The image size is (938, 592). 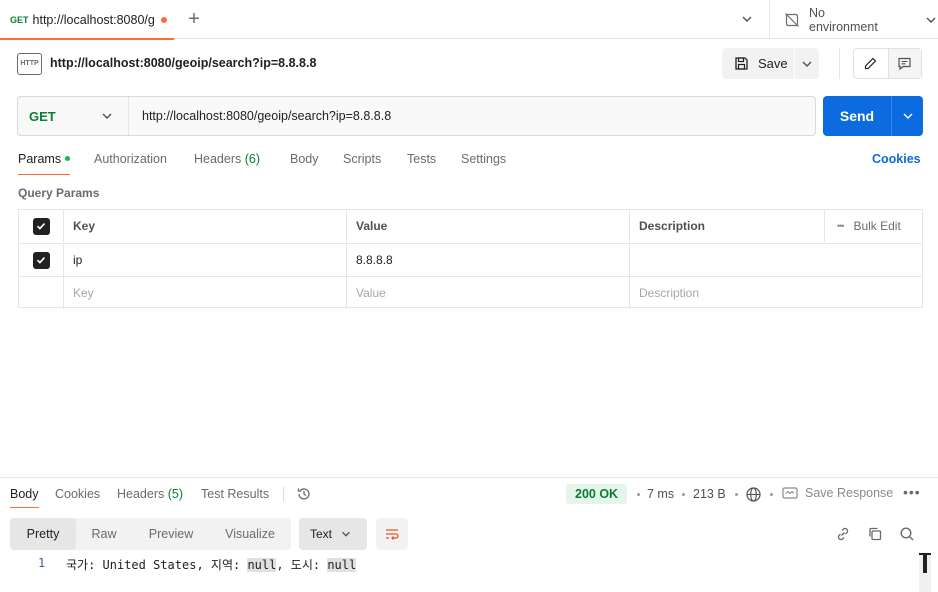 I want to click on tabs-chevron-down-icon, so click(x=747, y=19).